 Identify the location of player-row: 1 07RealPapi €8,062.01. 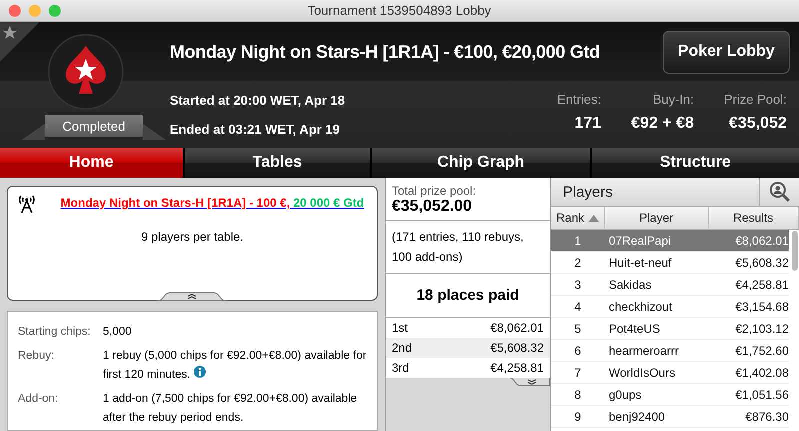
(670, 241).